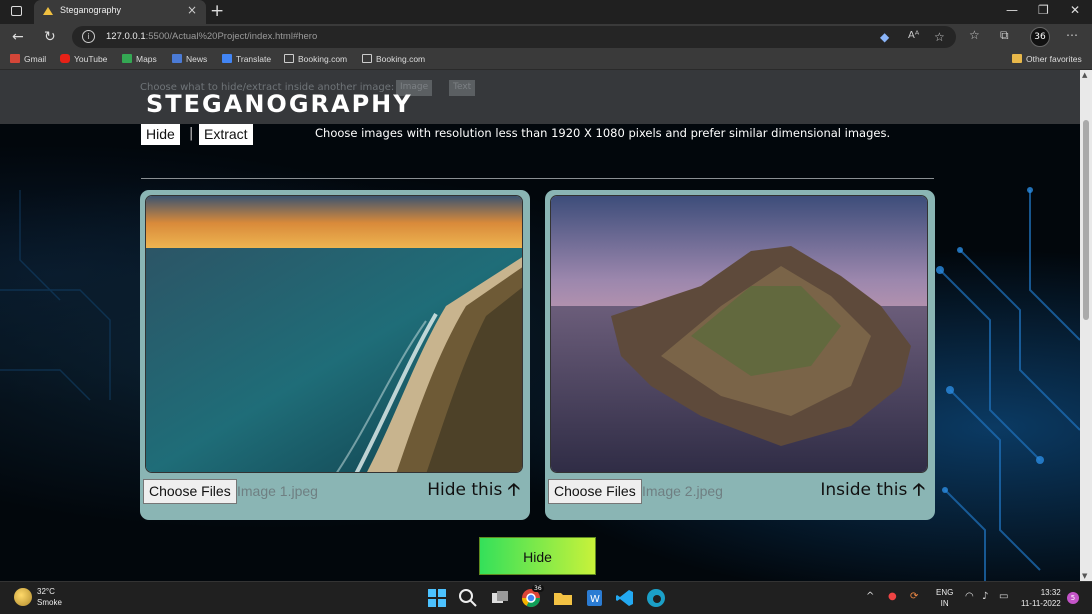  Describe the element at coordinates (1047, 59) in the screenshot. I see `other-favorites: Other favorites` at that location.